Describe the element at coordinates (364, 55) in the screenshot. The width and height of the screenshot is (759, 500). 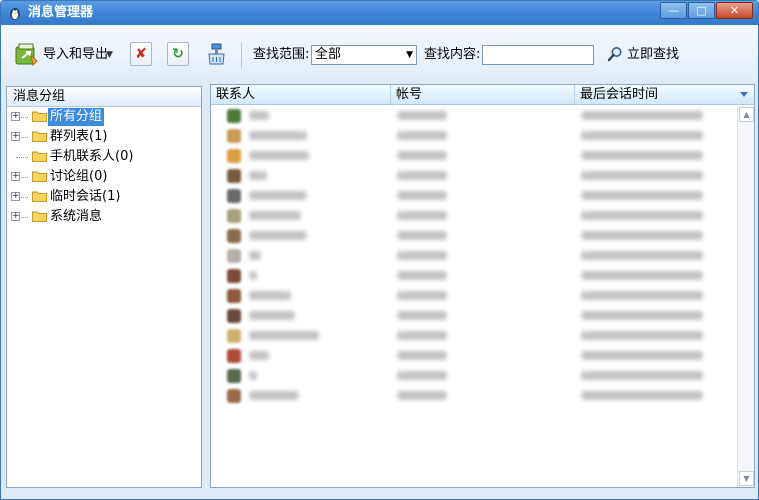
I see `search-range-select: 全部 ▼` at that location.